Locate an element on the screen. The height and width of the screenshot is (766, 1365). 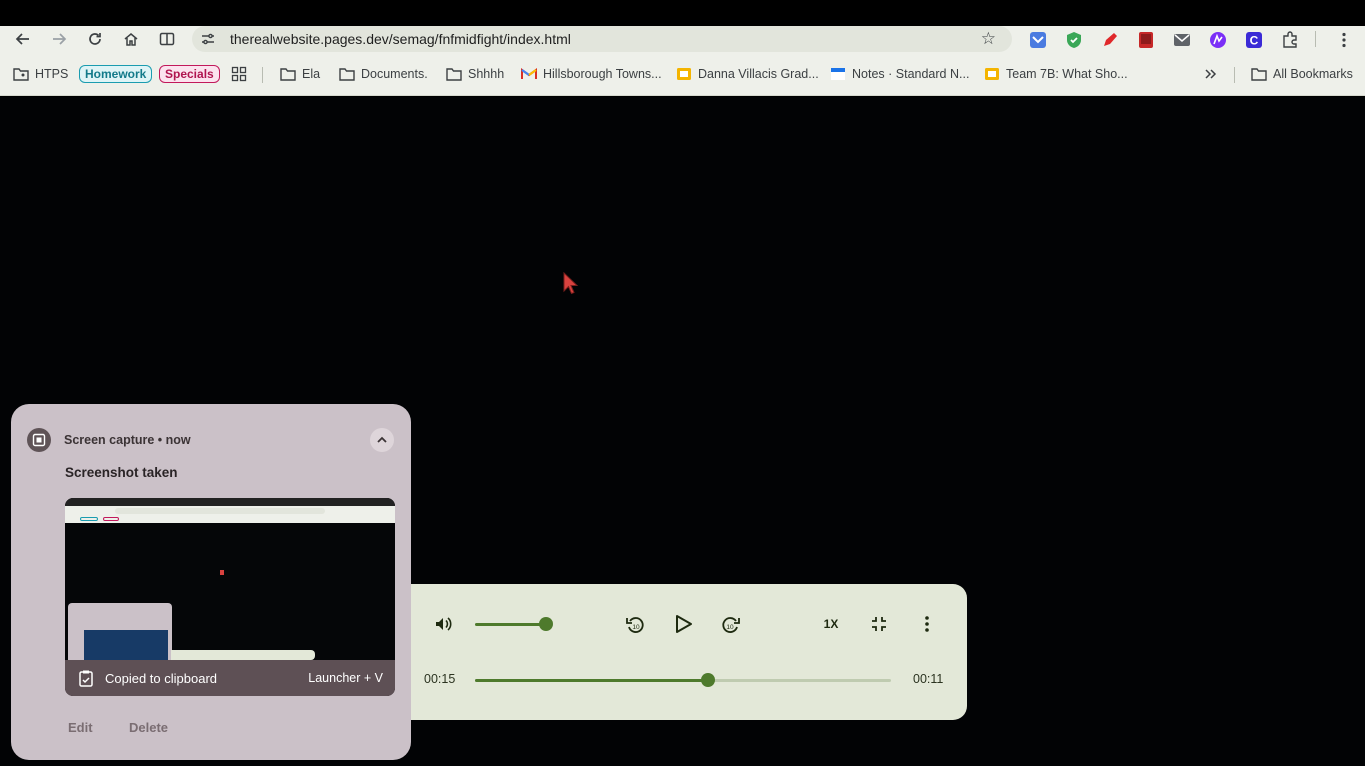
back-button is located at coordinates (23, 39).